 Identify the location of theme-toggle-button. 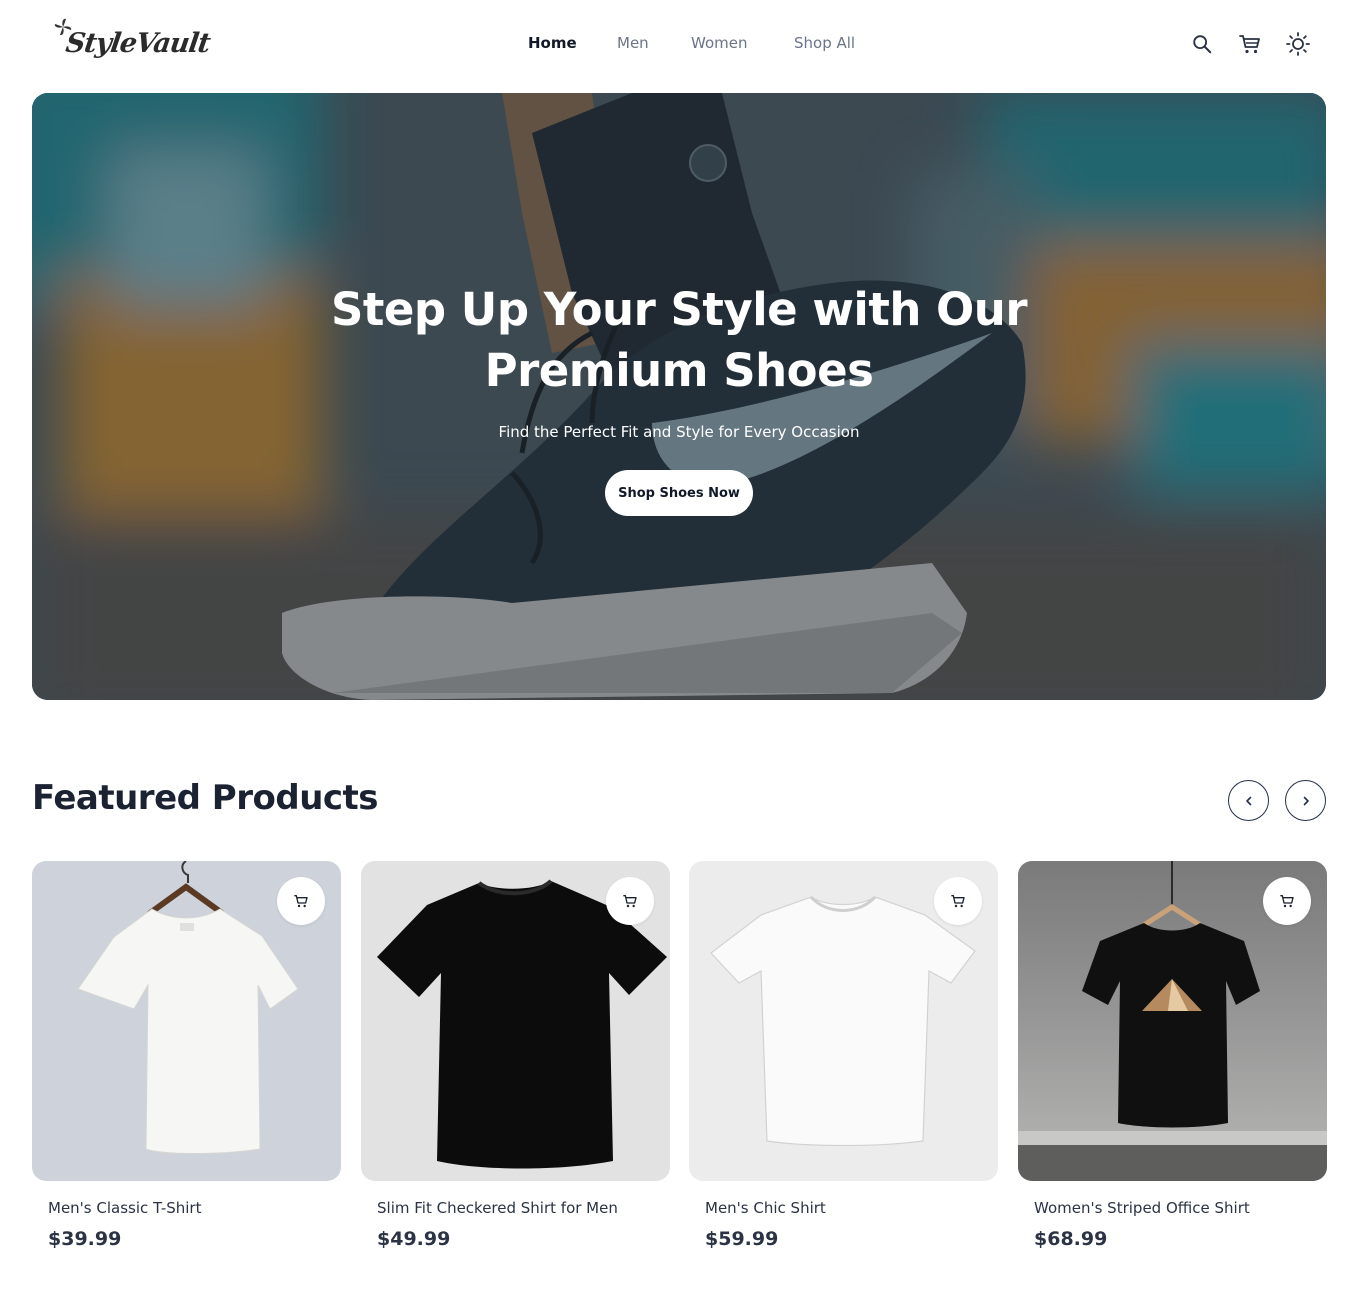
(1298, 44).